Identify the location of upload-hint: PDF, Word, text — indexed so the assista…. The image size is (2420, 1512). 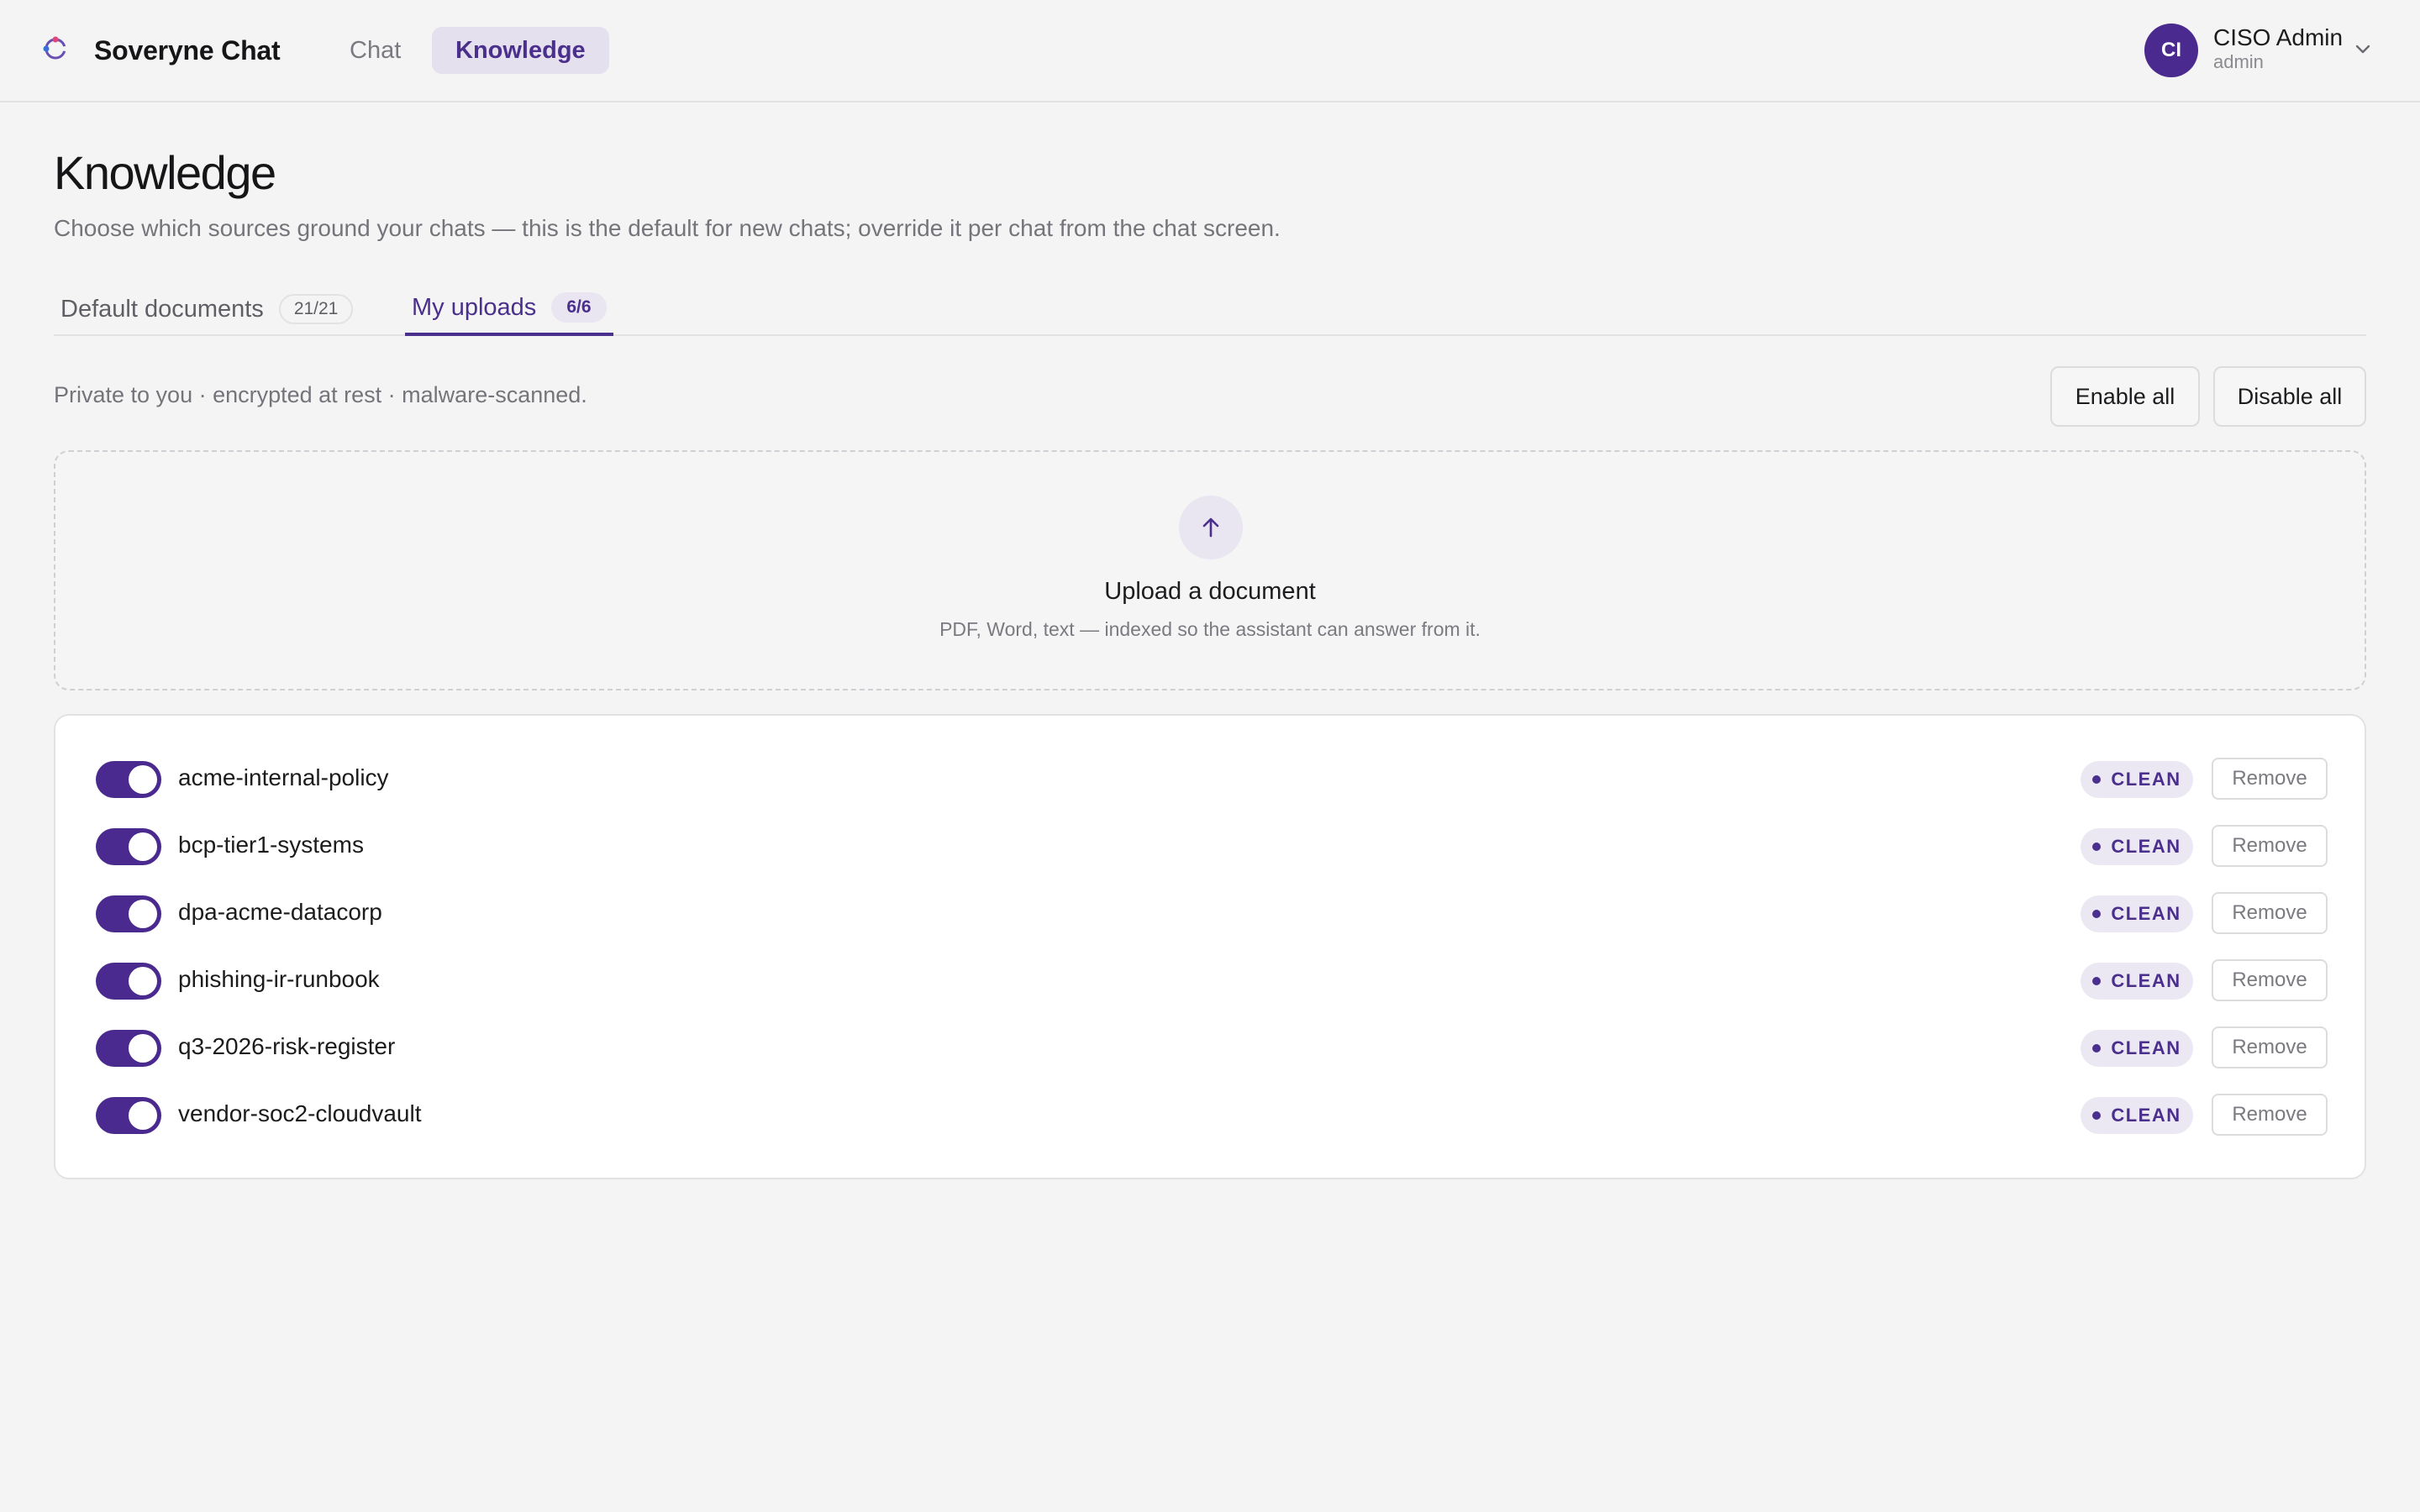
(1210, 629).